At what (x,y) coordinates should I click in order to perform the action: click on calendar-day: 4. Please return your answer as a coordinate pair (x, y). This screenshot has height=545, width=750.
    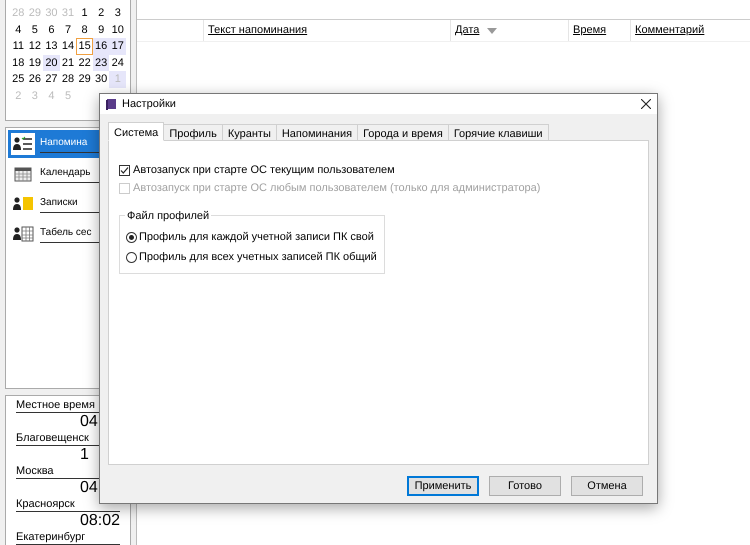
    Looking at the image, I should click on (18, 30).